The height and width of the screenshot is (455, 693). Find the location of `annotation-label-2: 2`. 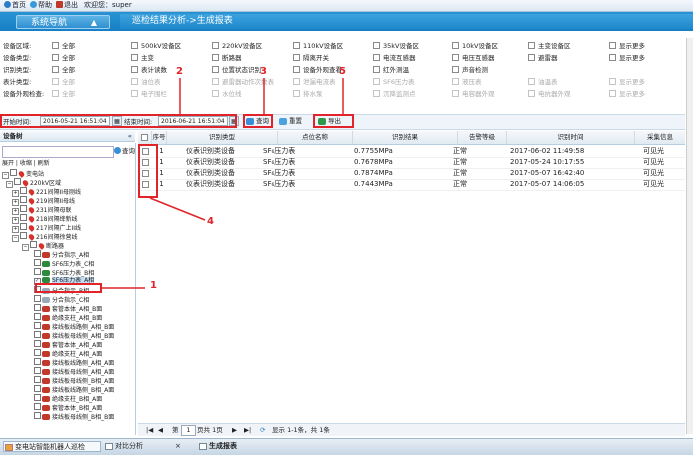

annotation-label-2: 2 is located at coordinates (179, 71).